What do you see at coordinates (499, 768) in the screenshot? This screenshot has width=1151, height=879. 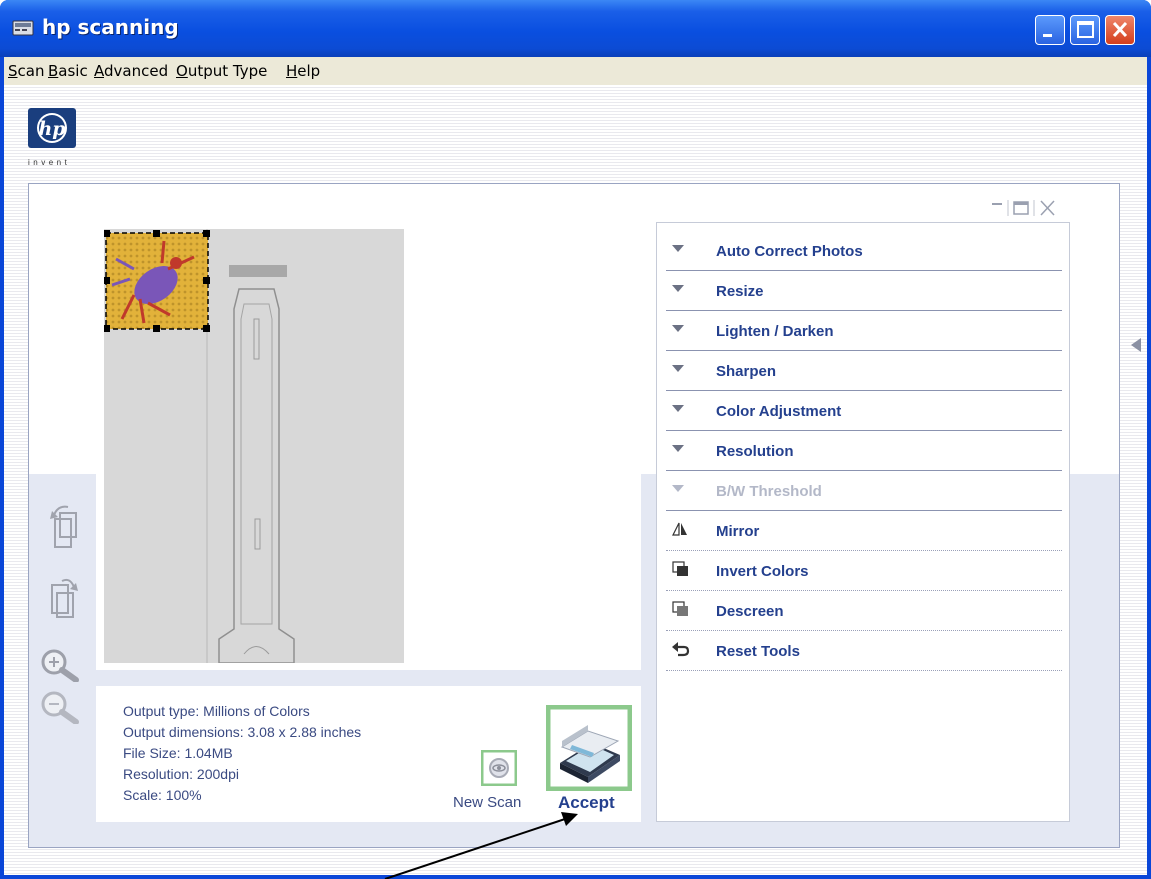 I see `new-scan-button` at bounding box center [499, 768].